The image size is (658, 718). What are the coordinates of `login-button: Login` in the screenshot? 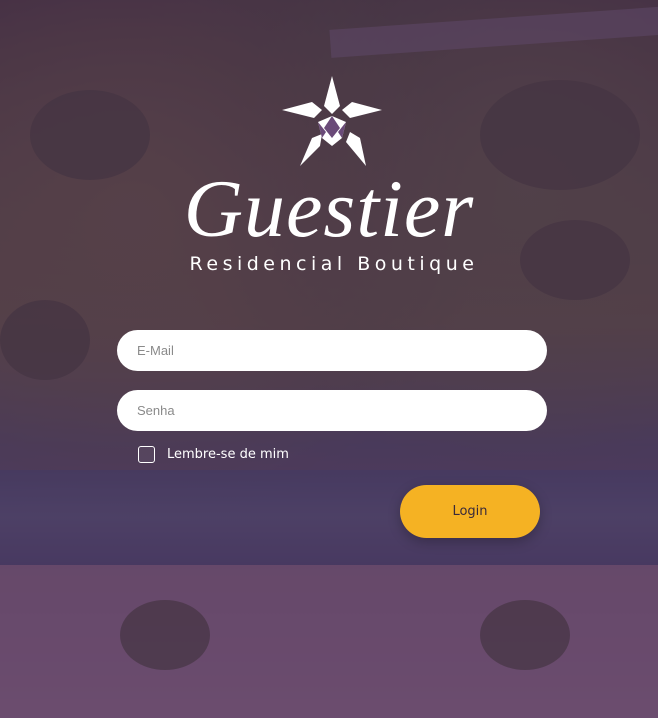 It's located at (470, 511).